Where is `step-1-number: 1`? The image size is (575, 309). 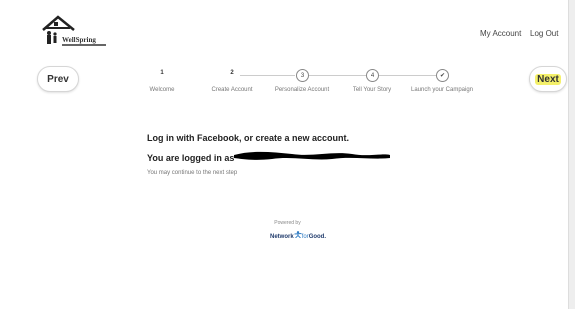 step-1-number: 1 is located at coordinates (162, 73).